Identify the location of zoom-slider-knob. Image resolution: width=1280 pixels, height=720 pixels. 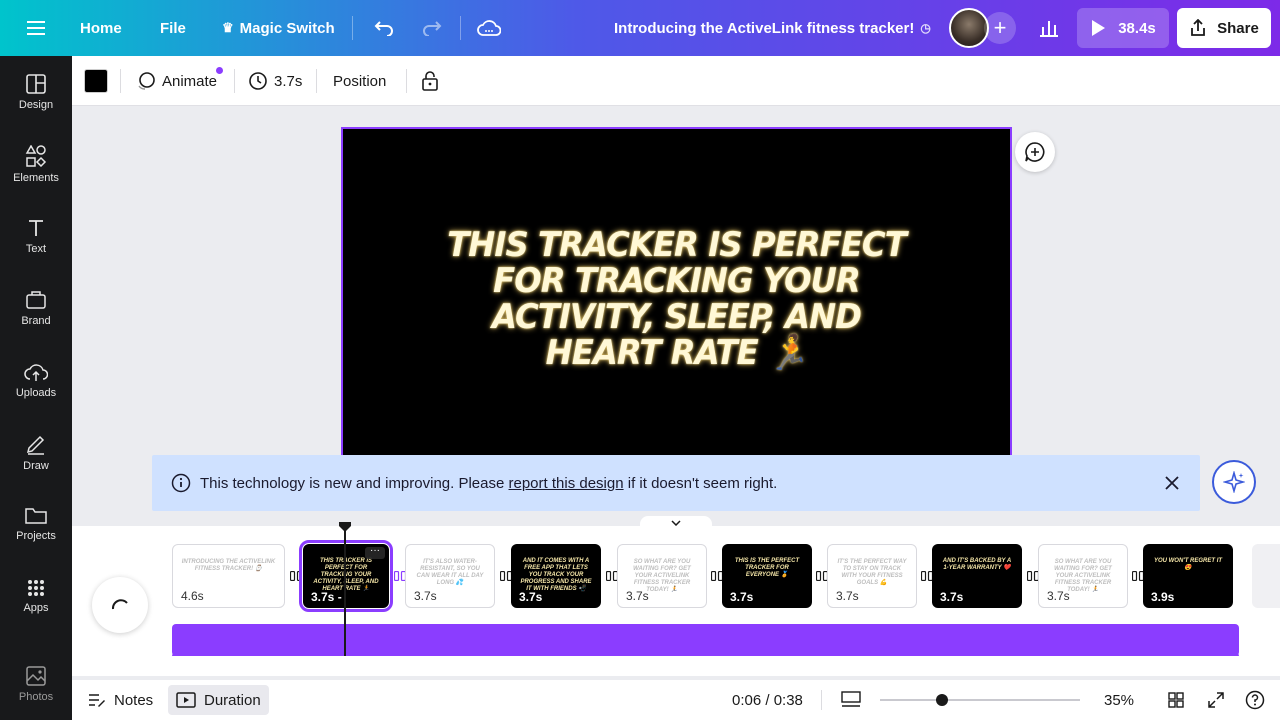
(942, 700).